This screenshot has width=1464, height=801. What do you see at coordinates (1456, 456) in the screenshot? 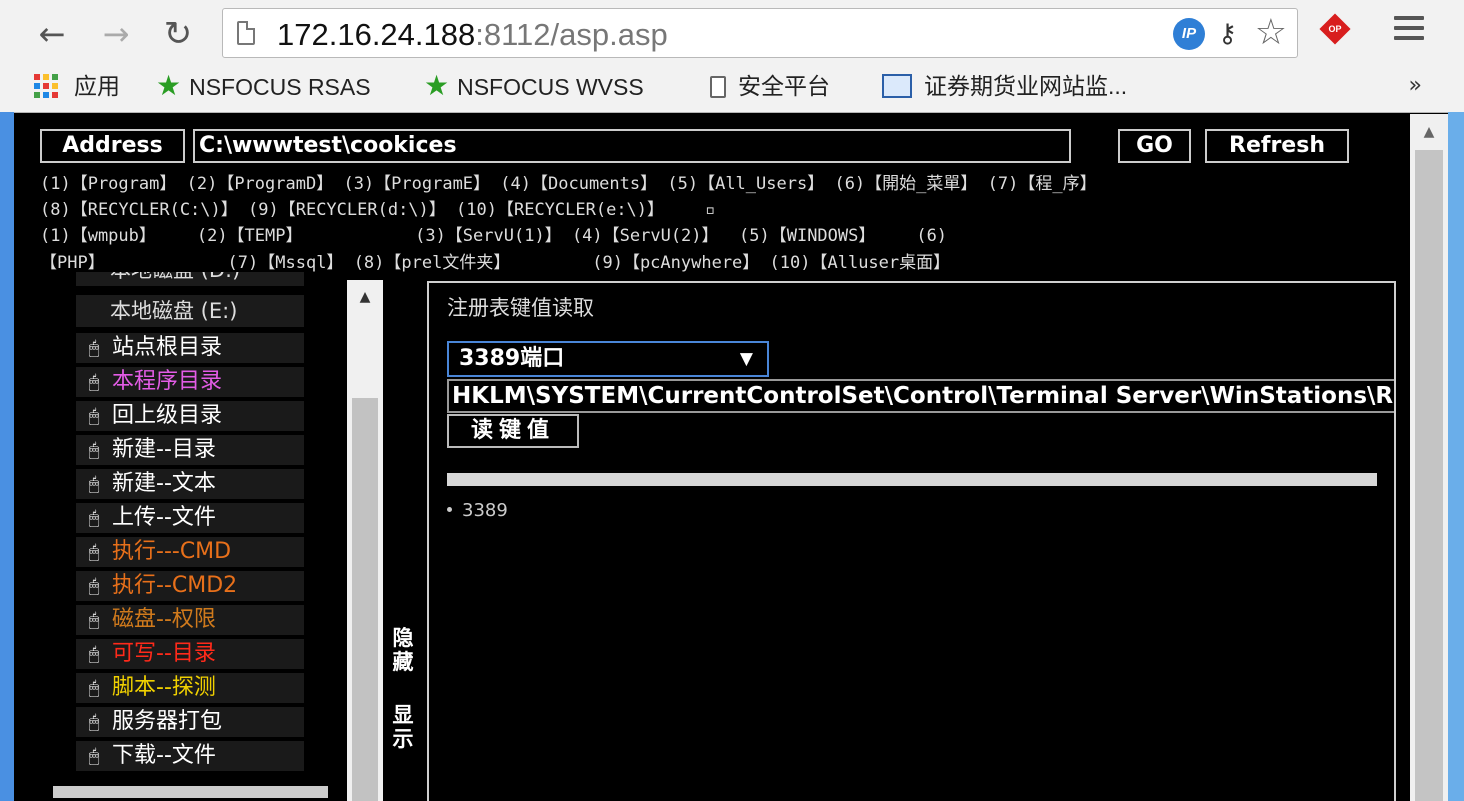
I see `window-frame-right` at bounding box center [1456, 456].